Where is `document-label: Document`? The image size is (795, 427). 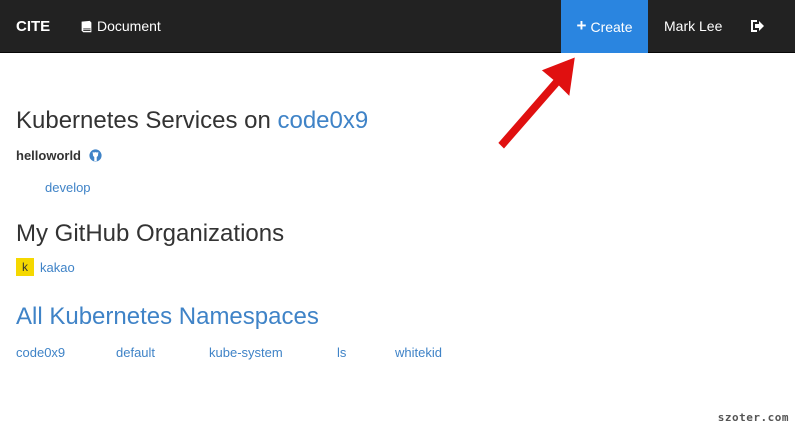 document-label: Document is located at coordinates (129, 26).